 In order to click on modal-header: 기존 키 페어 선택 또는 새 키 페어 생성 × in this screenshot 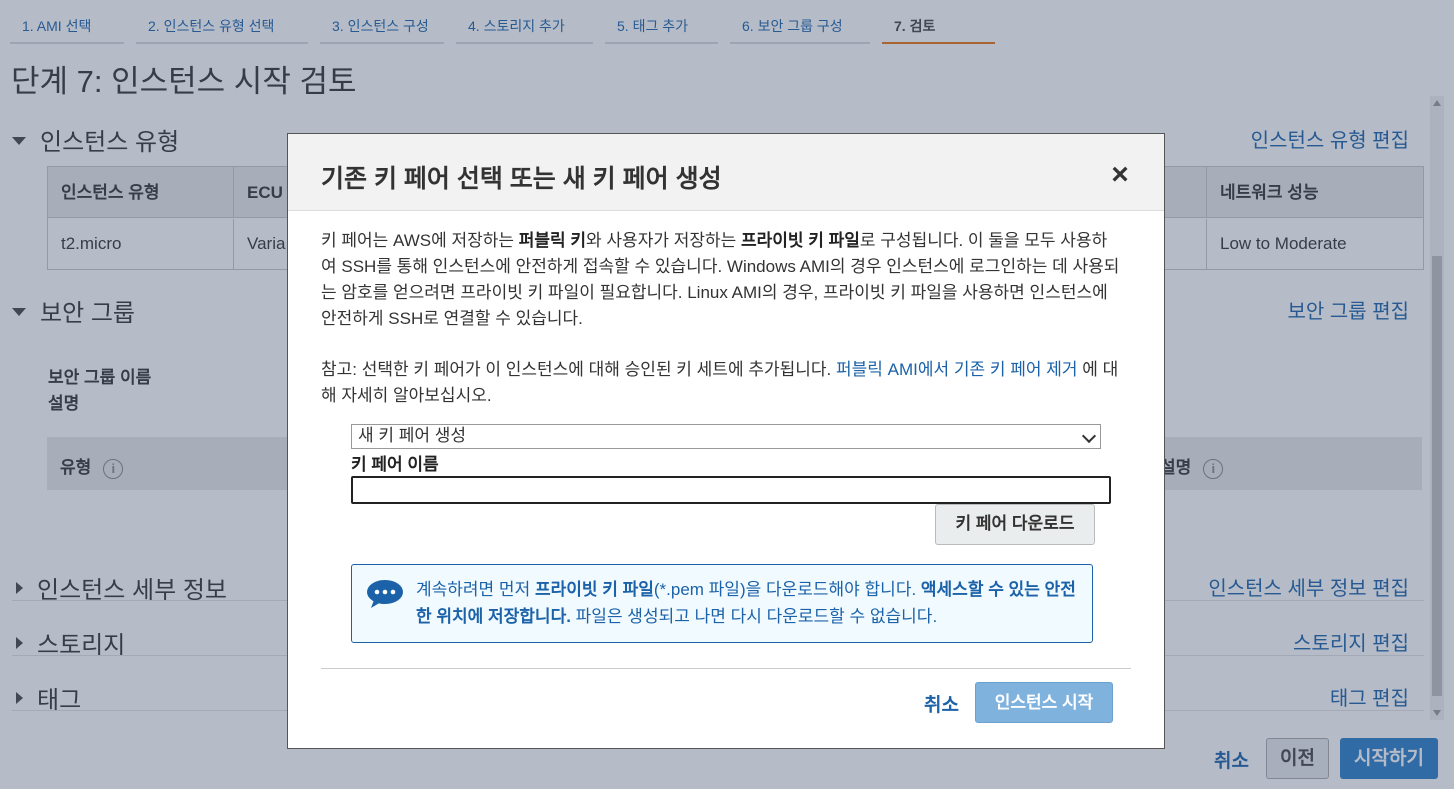, I will do `click(726, 172)`.